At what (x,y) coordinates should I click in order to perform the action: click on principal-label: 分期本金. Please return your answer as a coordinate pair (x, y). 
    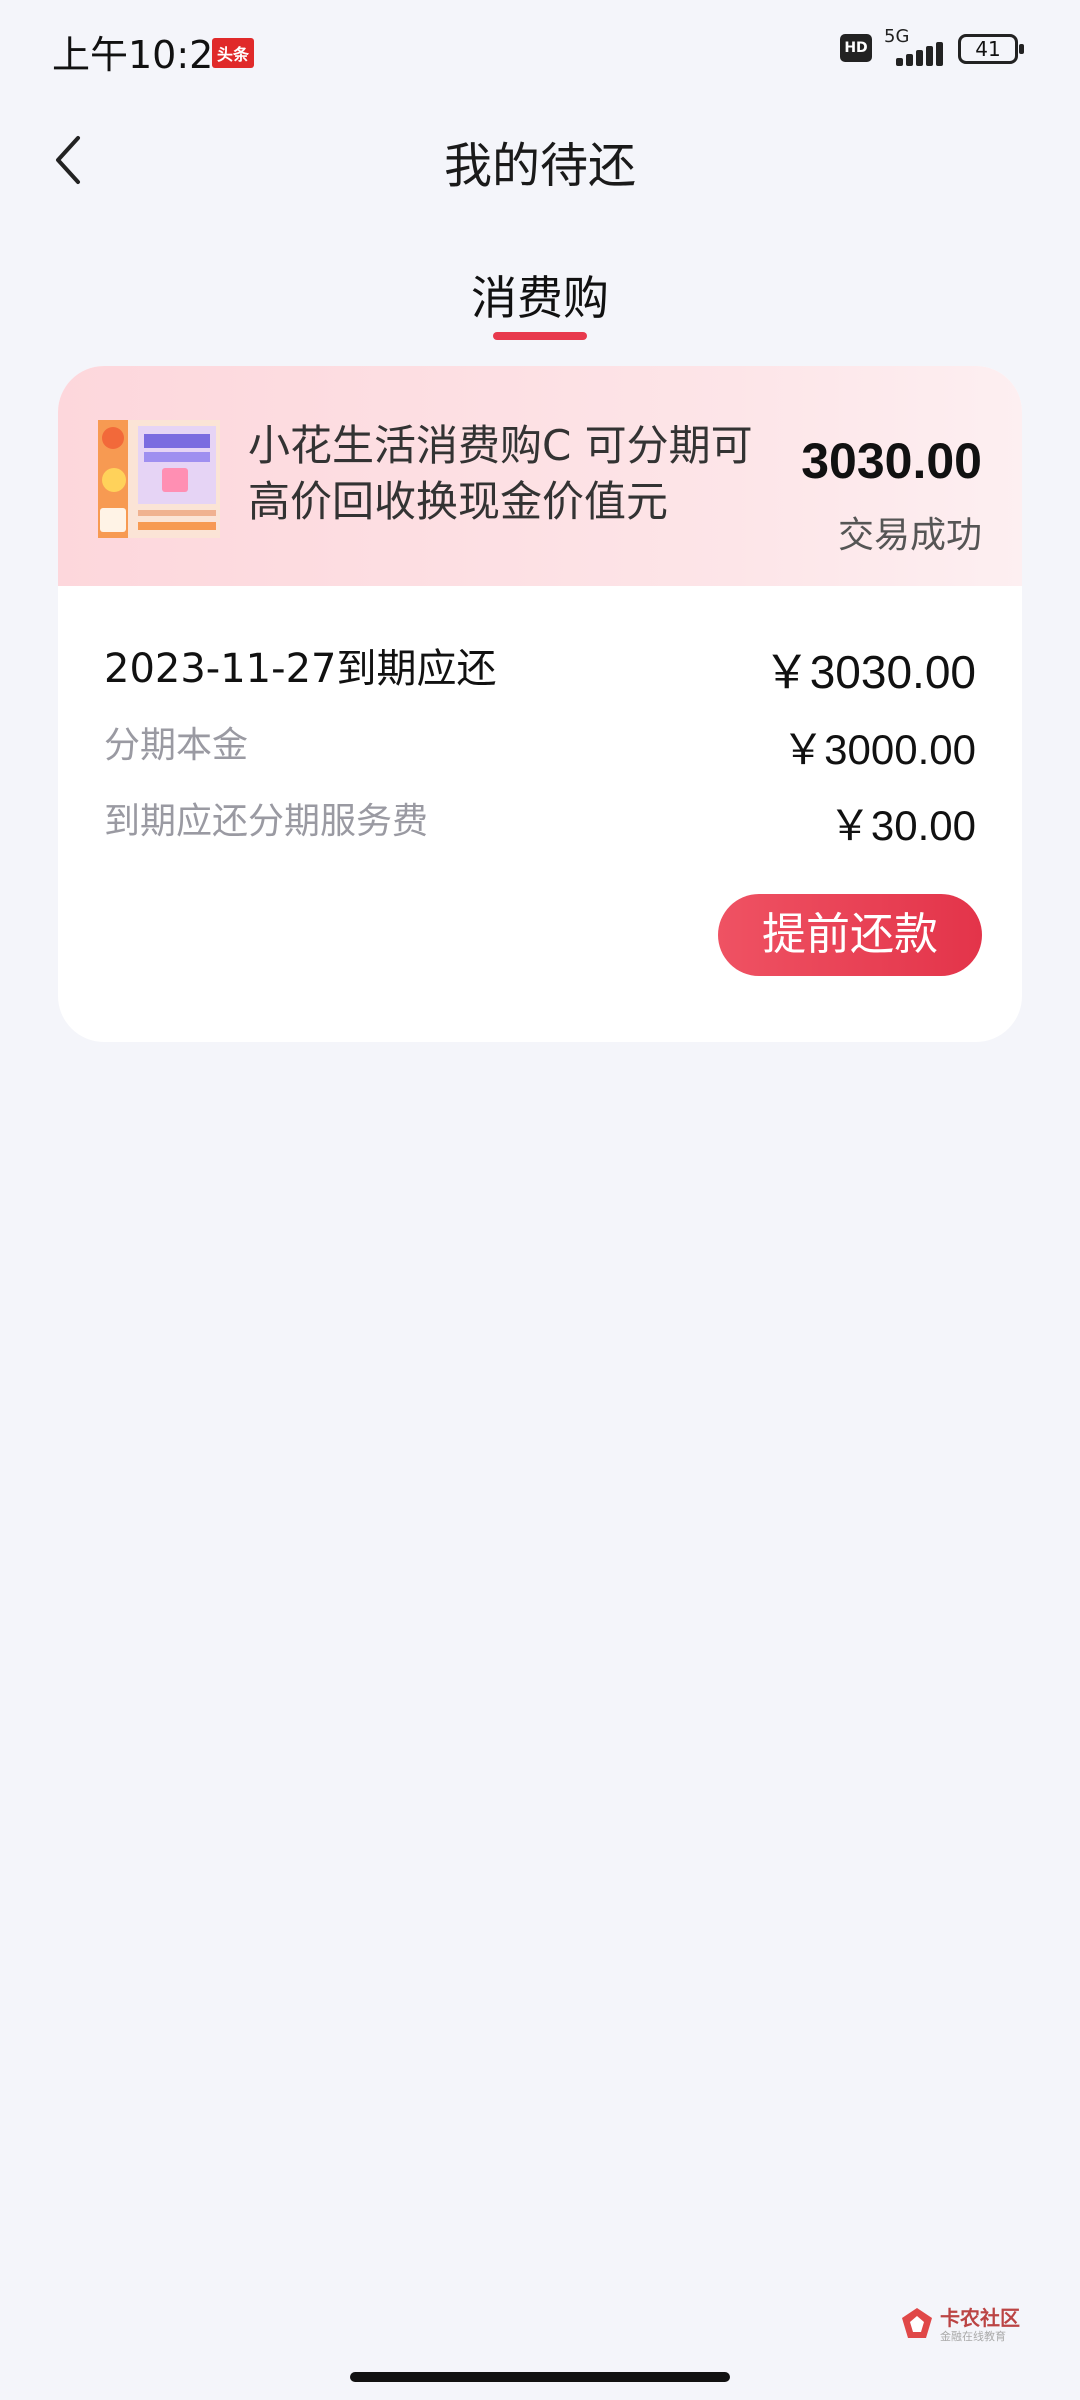
    Looking at the image, I should click on (176, 745).